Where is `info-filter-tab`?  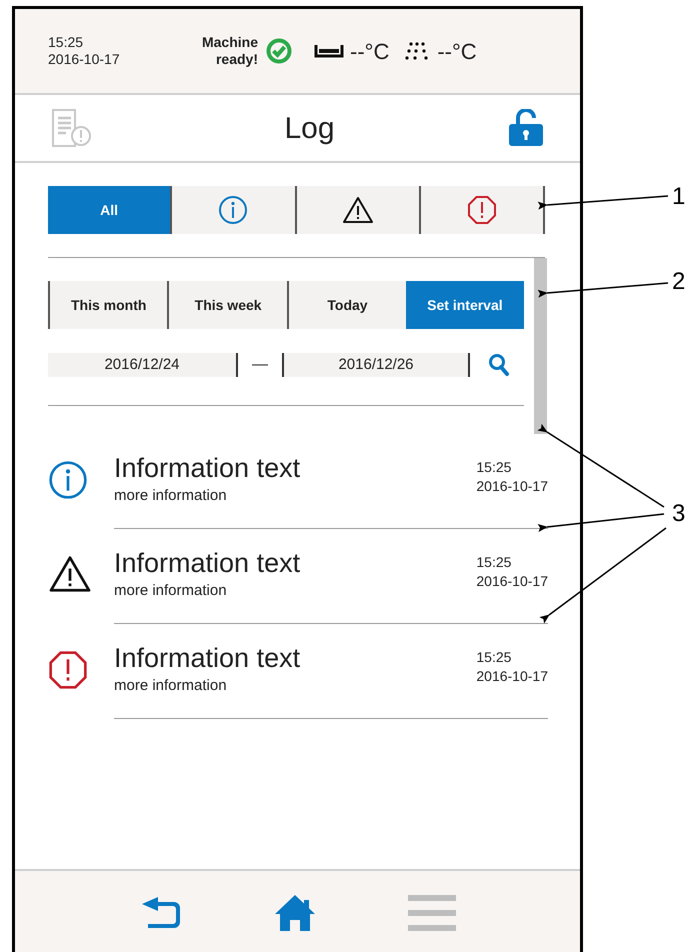 info-filter-tab is located at coordinates (232, 210).